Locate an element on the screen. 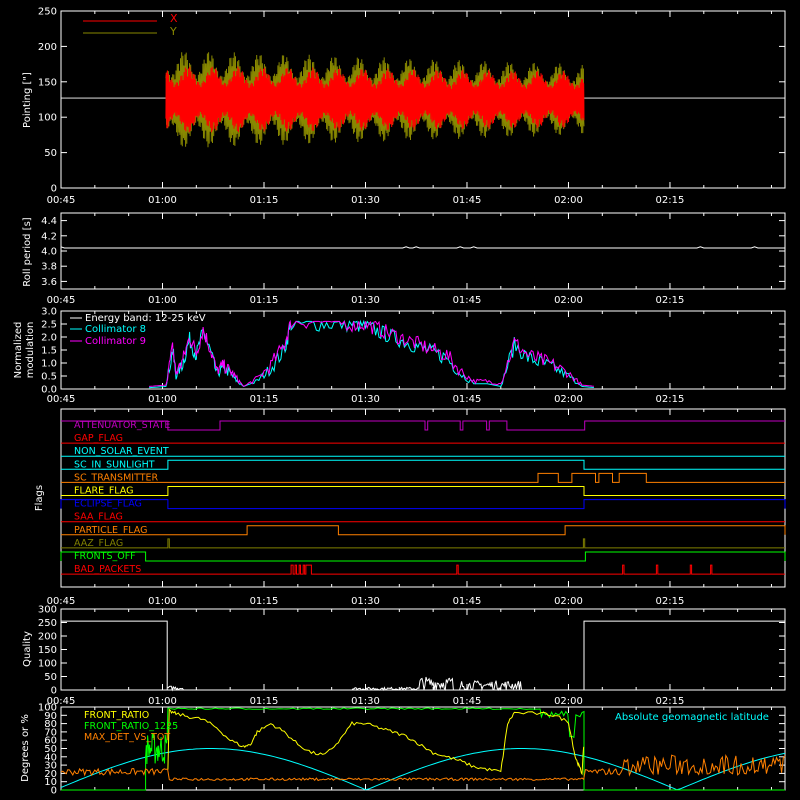 This screenshot has height=800, width=800. flag-trace-flare-flag is located at coordinates (423, 491).